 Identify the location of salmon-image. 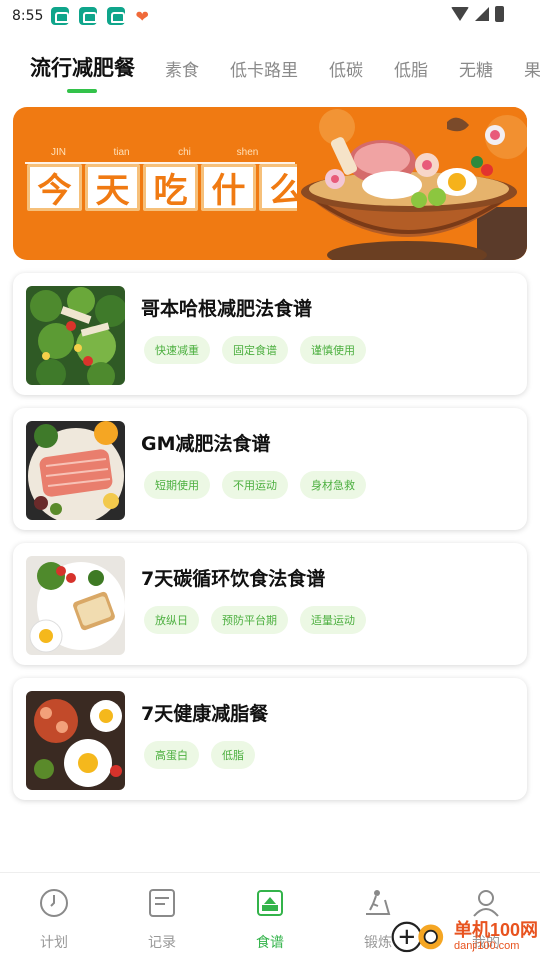
(75, 470).